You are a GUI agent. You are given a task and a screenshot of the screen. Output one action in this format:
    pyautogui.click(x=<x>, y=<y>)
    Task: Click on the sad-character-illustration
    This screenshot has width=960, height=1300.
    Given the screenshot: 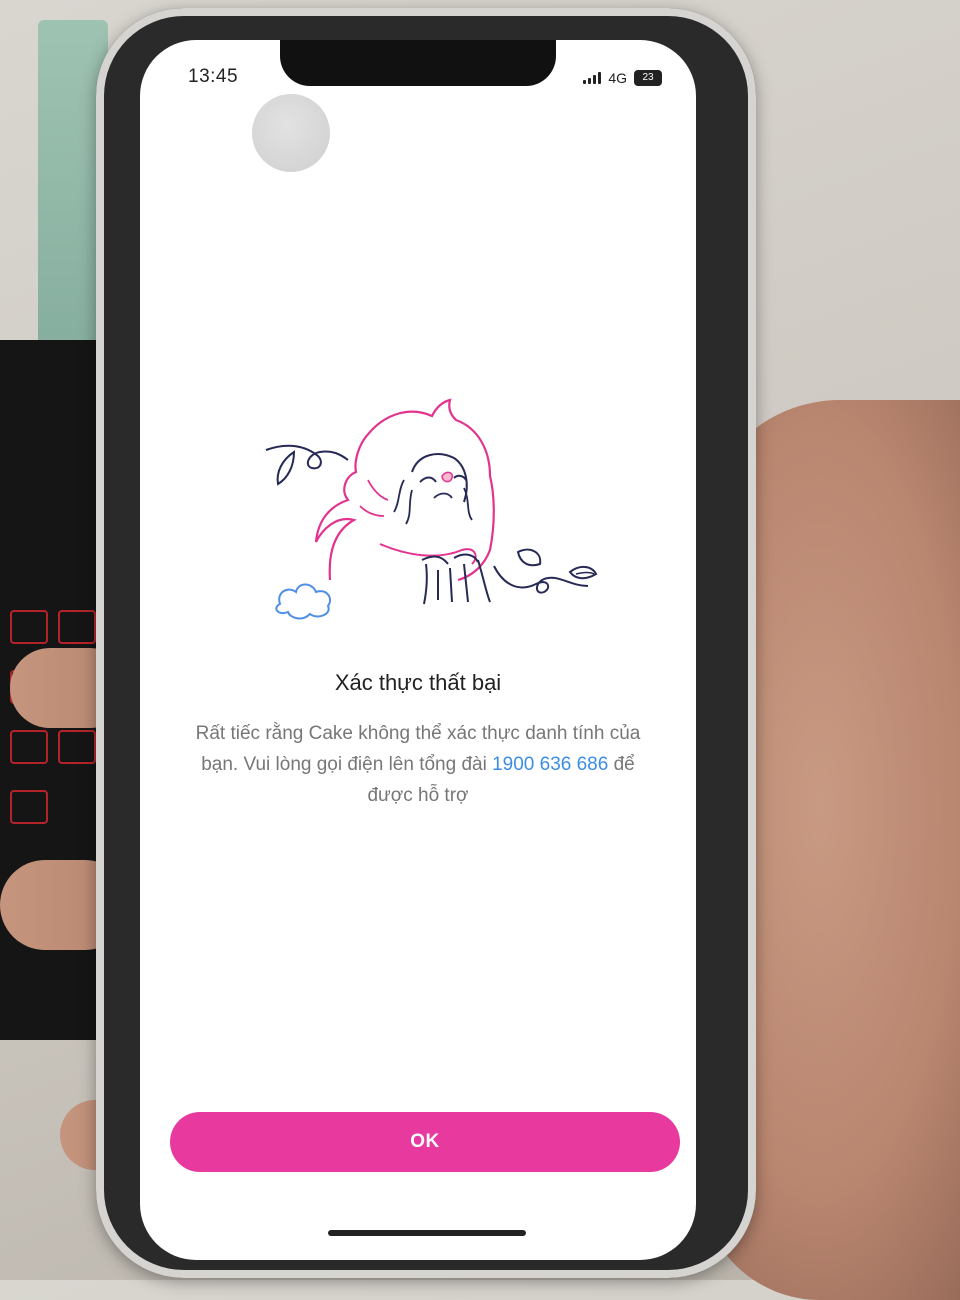 What is the action you would take?
    pyautogui.click(x=431, y=509)
    